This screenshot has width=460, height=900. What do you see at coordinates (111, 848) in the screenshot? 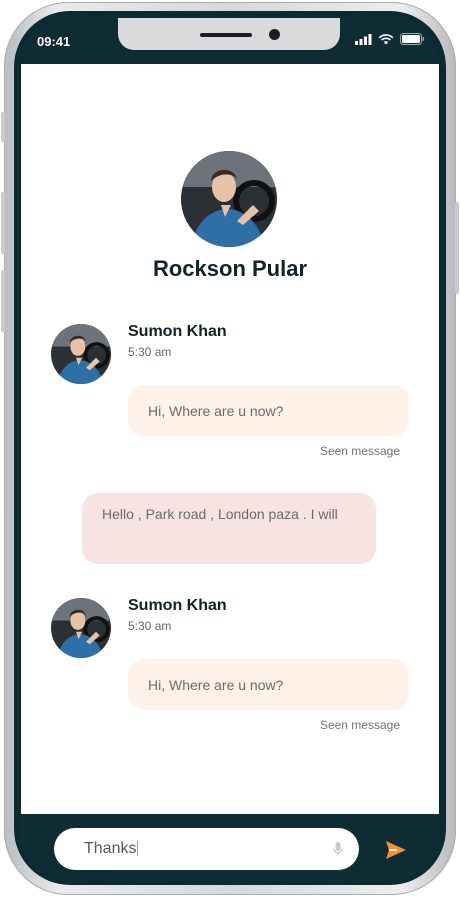
I see `message-input-text: Thanks` at bounding box center [111, 848].